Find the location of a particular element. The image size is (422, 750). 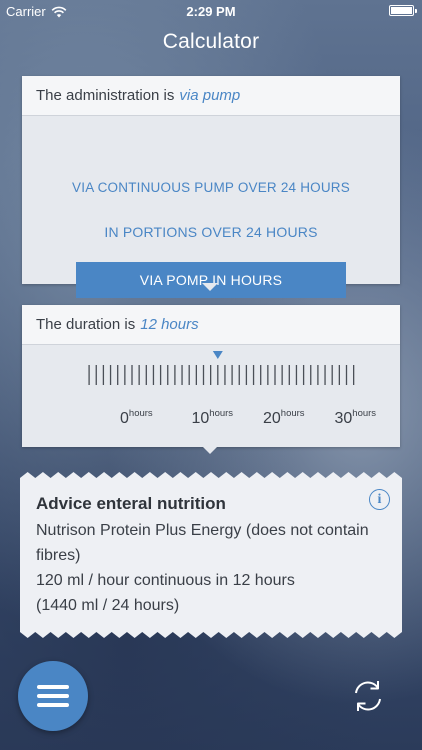

hamburger-menu-icon is located at coordinates (53, 687).